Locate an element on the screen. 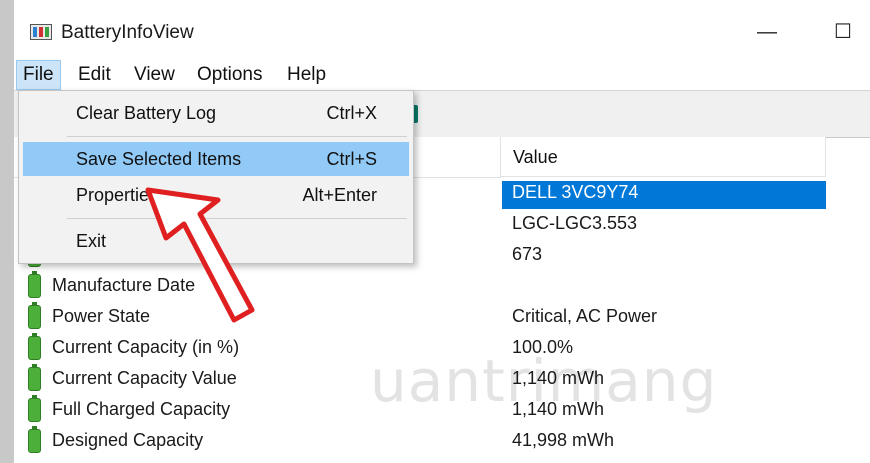  maximize-button: ☐ is located at coordinates (843, 33).